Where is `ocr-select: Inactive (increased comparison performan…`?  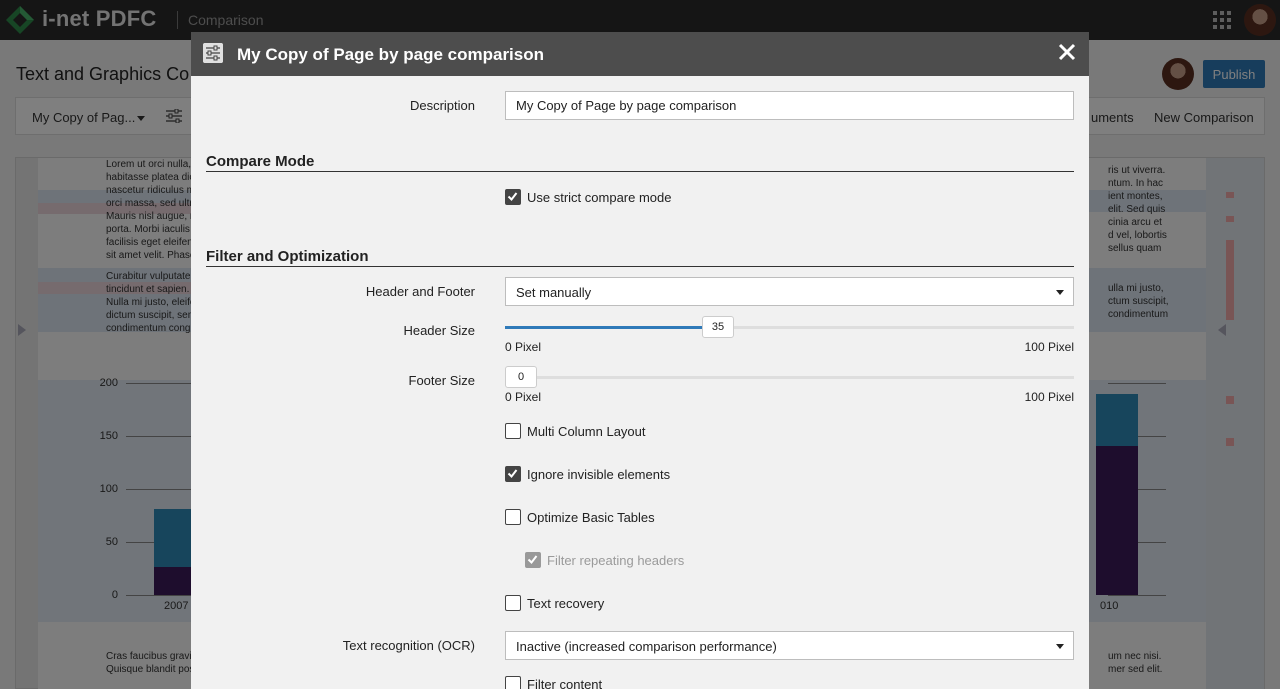 ocr-select: Inactive (increased comparison performan… is located at coordinates (789, 645).